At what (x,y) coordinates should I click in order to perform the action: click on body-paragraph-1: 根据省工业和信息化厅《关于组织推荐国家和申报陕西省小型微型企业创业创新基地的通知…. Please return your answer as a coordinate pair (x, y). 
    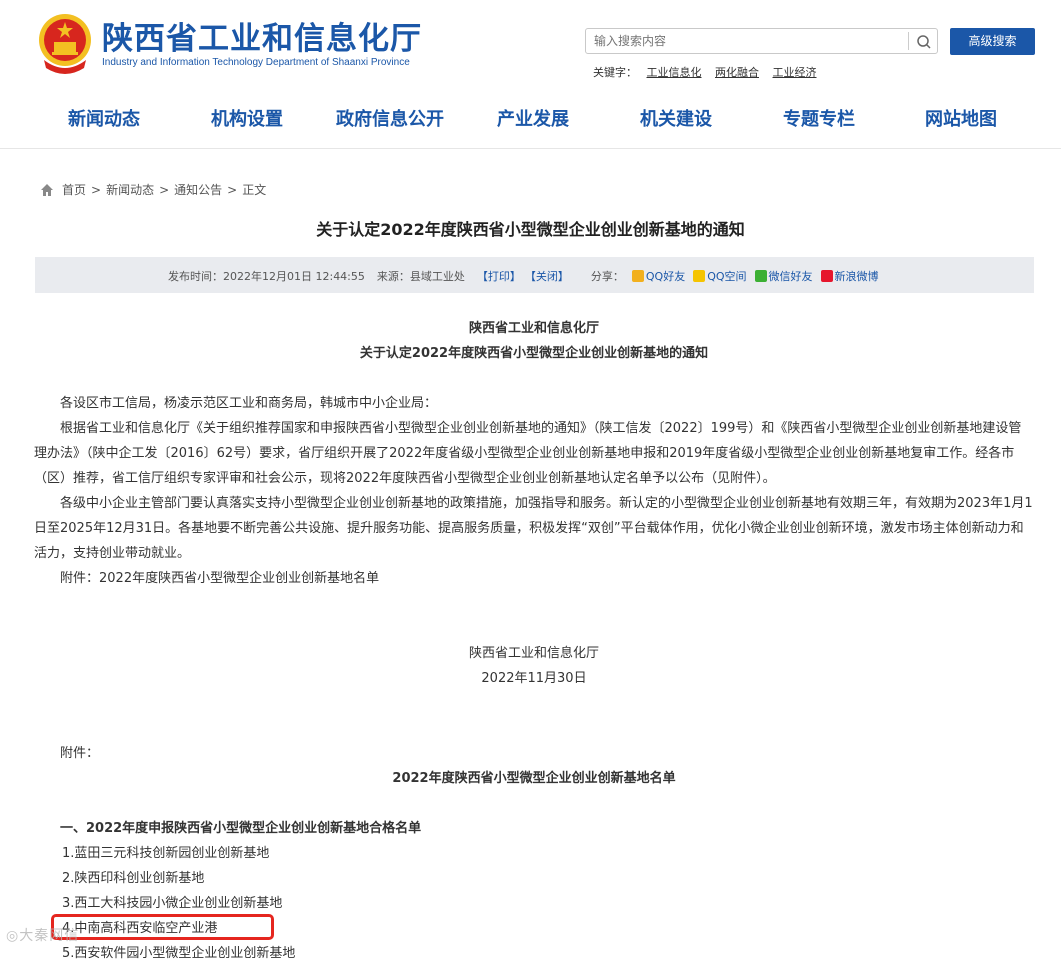
    Looking at the image, I should click on (528, 453).